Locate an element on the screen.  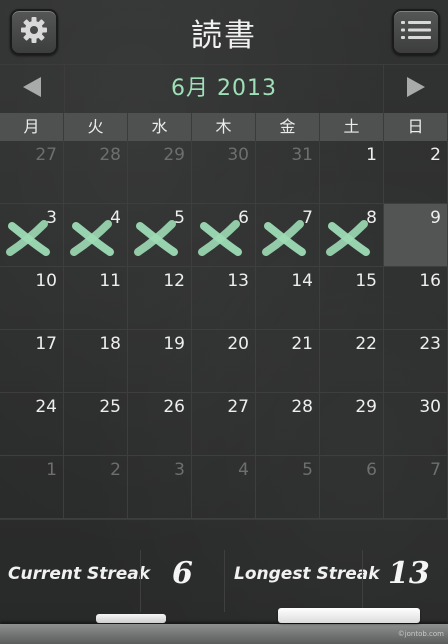
day-number: 18 is located at coordinates (110, 344).